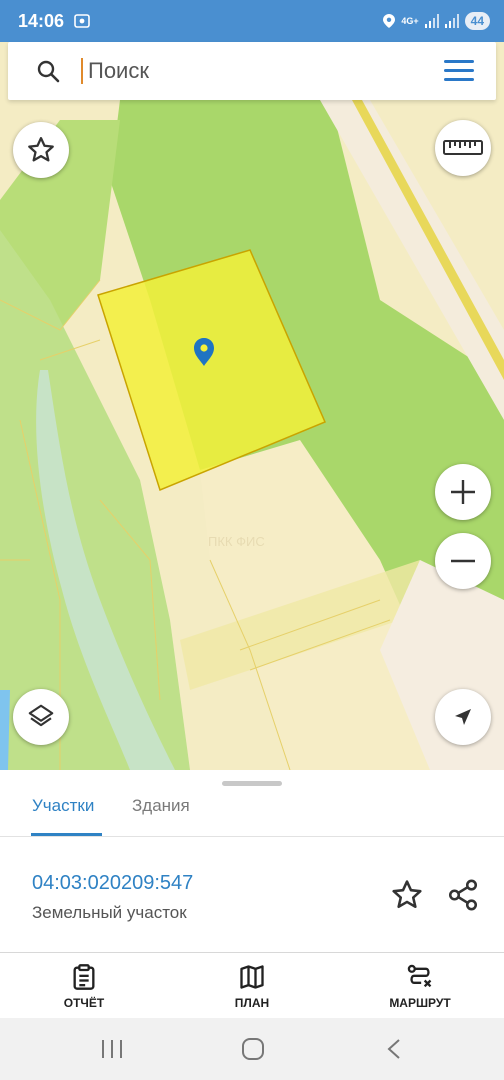 Image resolution: width=504 pixels, height=1080 pixels. I want to click on location-icon, so click(389, 21).